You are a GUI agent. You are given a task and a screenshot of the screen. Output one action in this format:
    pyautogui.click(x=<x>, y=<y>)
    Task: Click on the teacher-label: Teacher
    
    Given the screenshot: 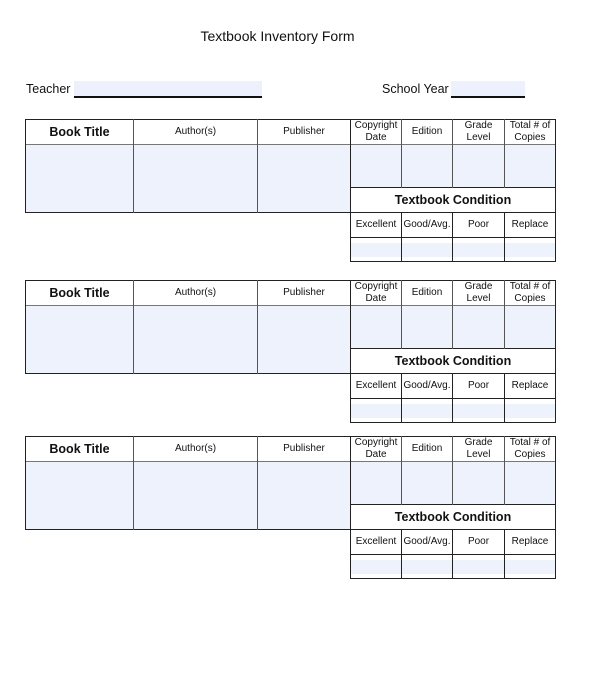 What is the action you would take?
    pyautogui.click(x=48, y=89)
    